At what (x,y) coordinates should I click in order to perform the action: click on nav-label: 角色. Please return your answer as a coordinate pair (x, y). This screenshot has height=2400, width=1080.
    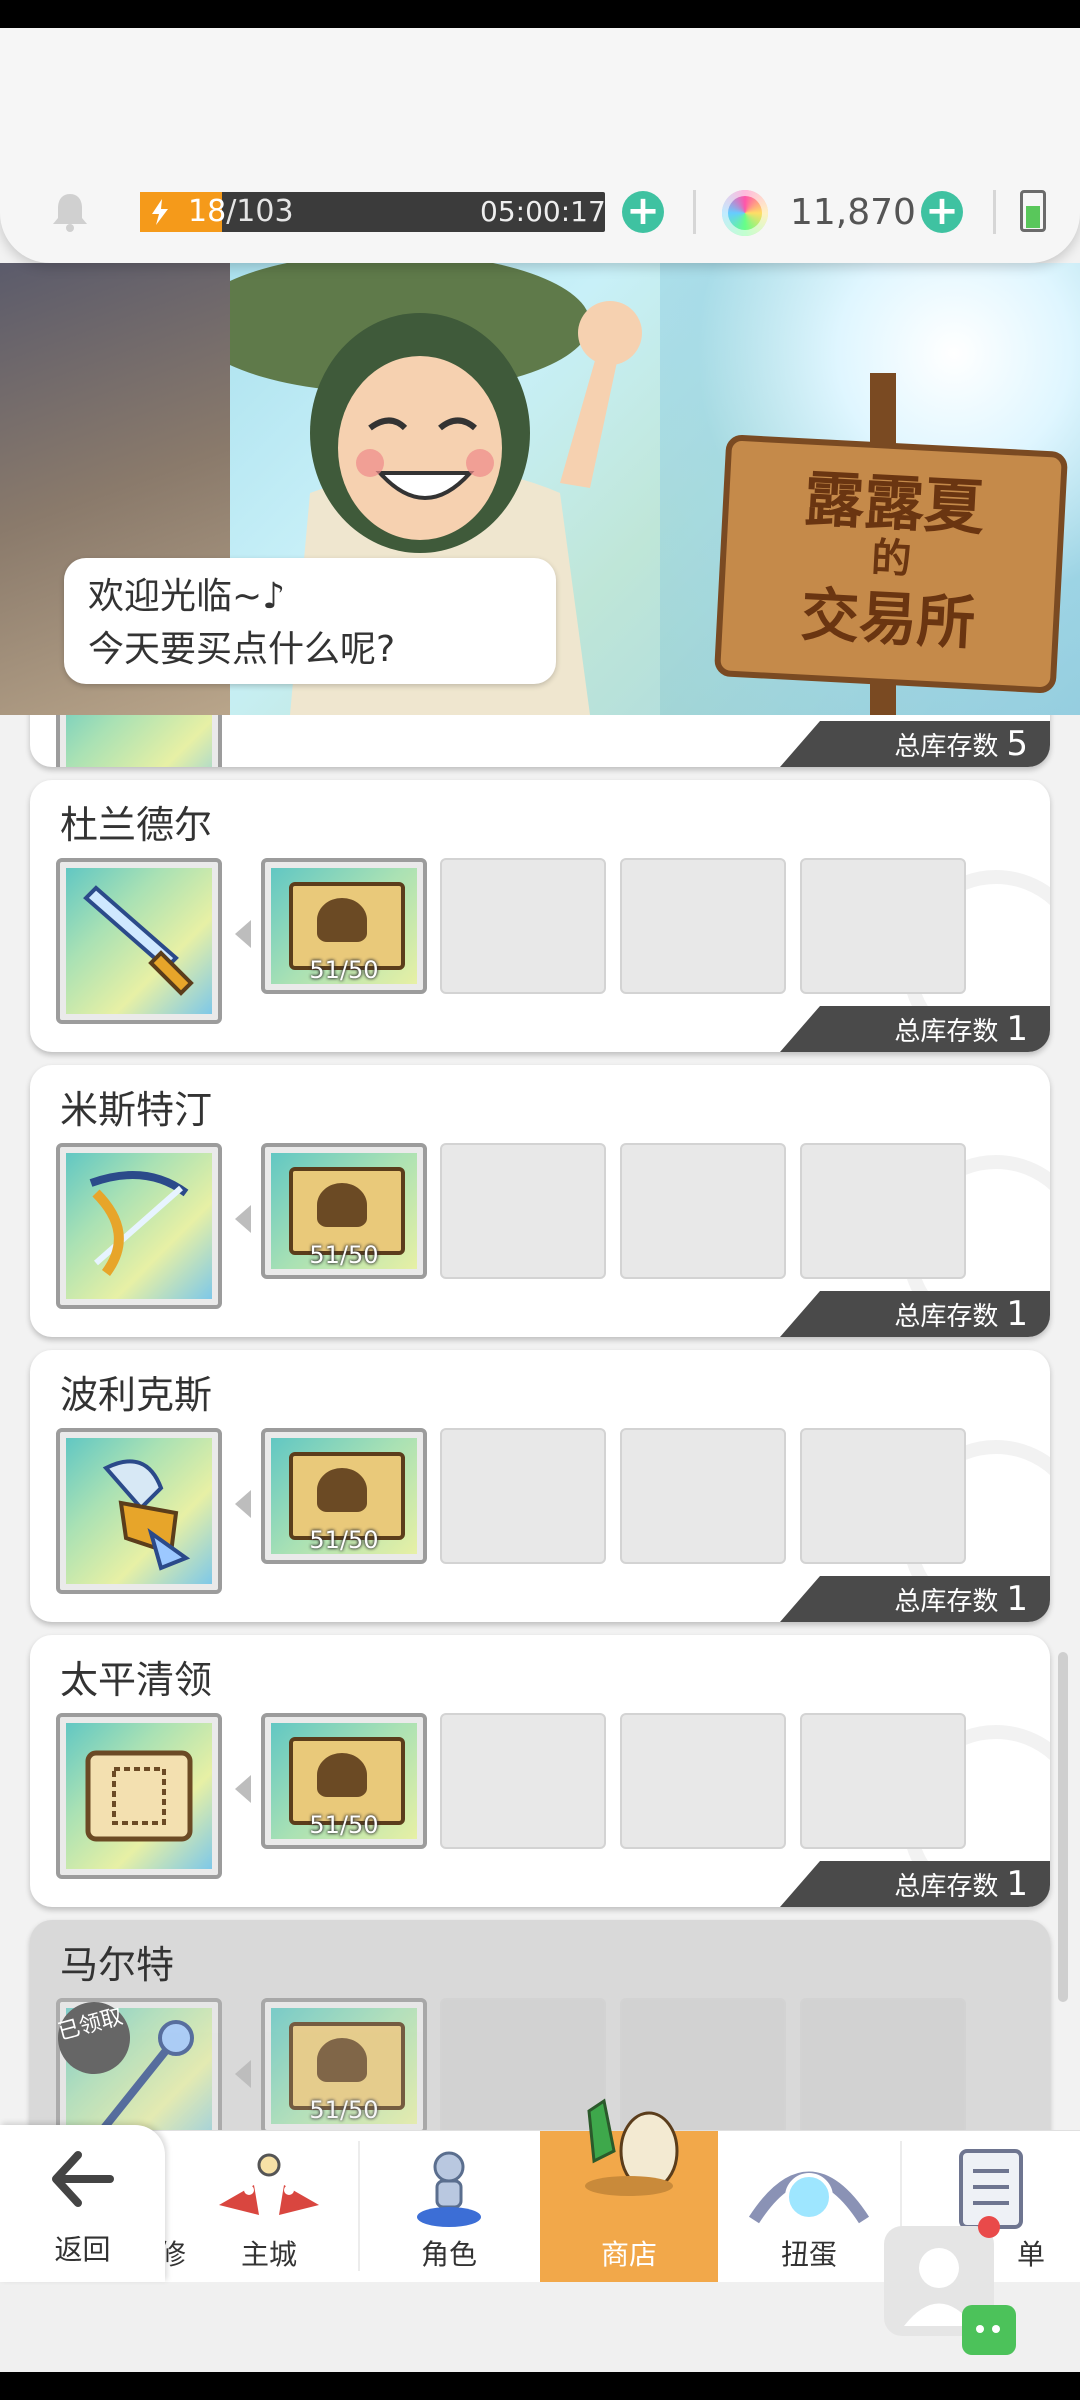
    Looking at the image, I should click on (448, 2254).